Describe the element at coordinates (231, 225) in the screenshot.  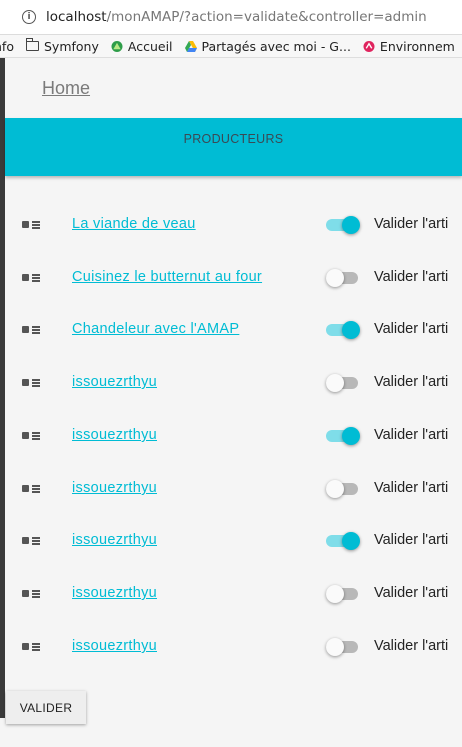
I see `article-row: La viande de veau Valider l'arti` at that location.